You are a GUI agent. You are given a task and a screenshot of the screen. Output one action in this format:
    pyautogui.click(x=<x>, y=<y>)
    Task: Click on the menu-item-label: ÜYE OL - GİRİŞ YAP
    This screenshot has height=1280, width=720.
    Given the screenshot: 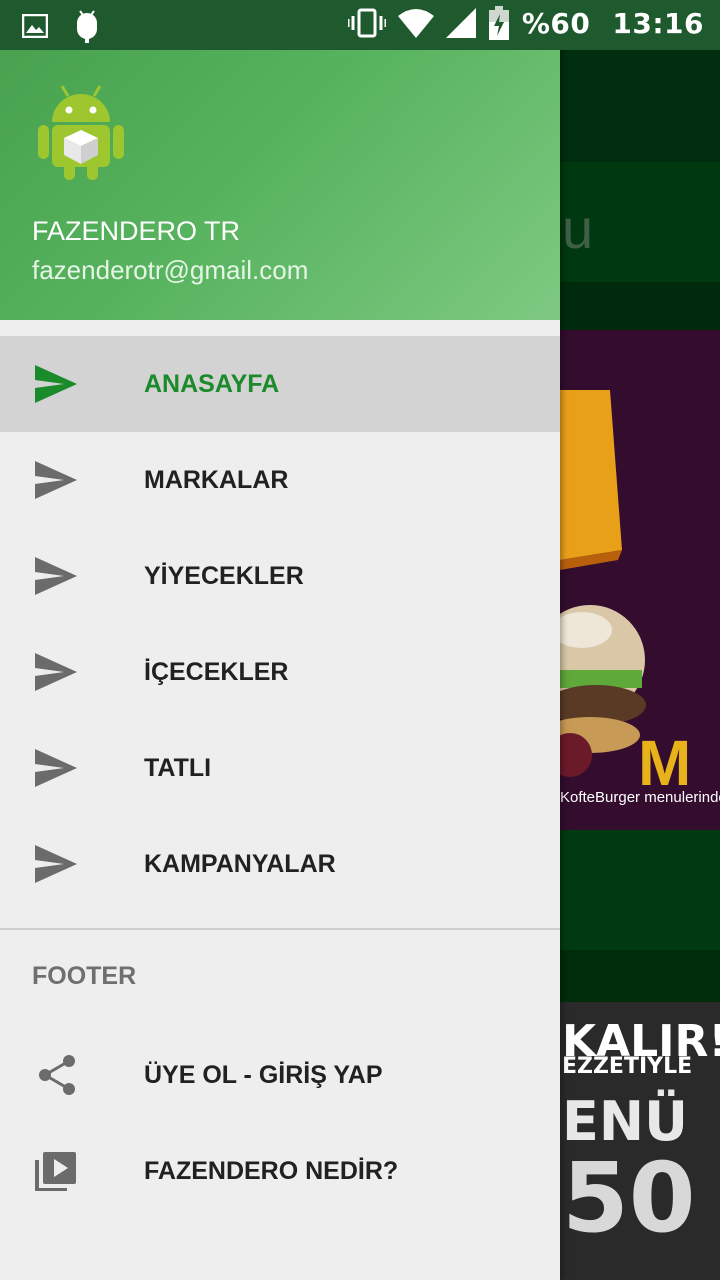 What is the action you would take?
    pyautogui.click(x=263, y=1075)
    